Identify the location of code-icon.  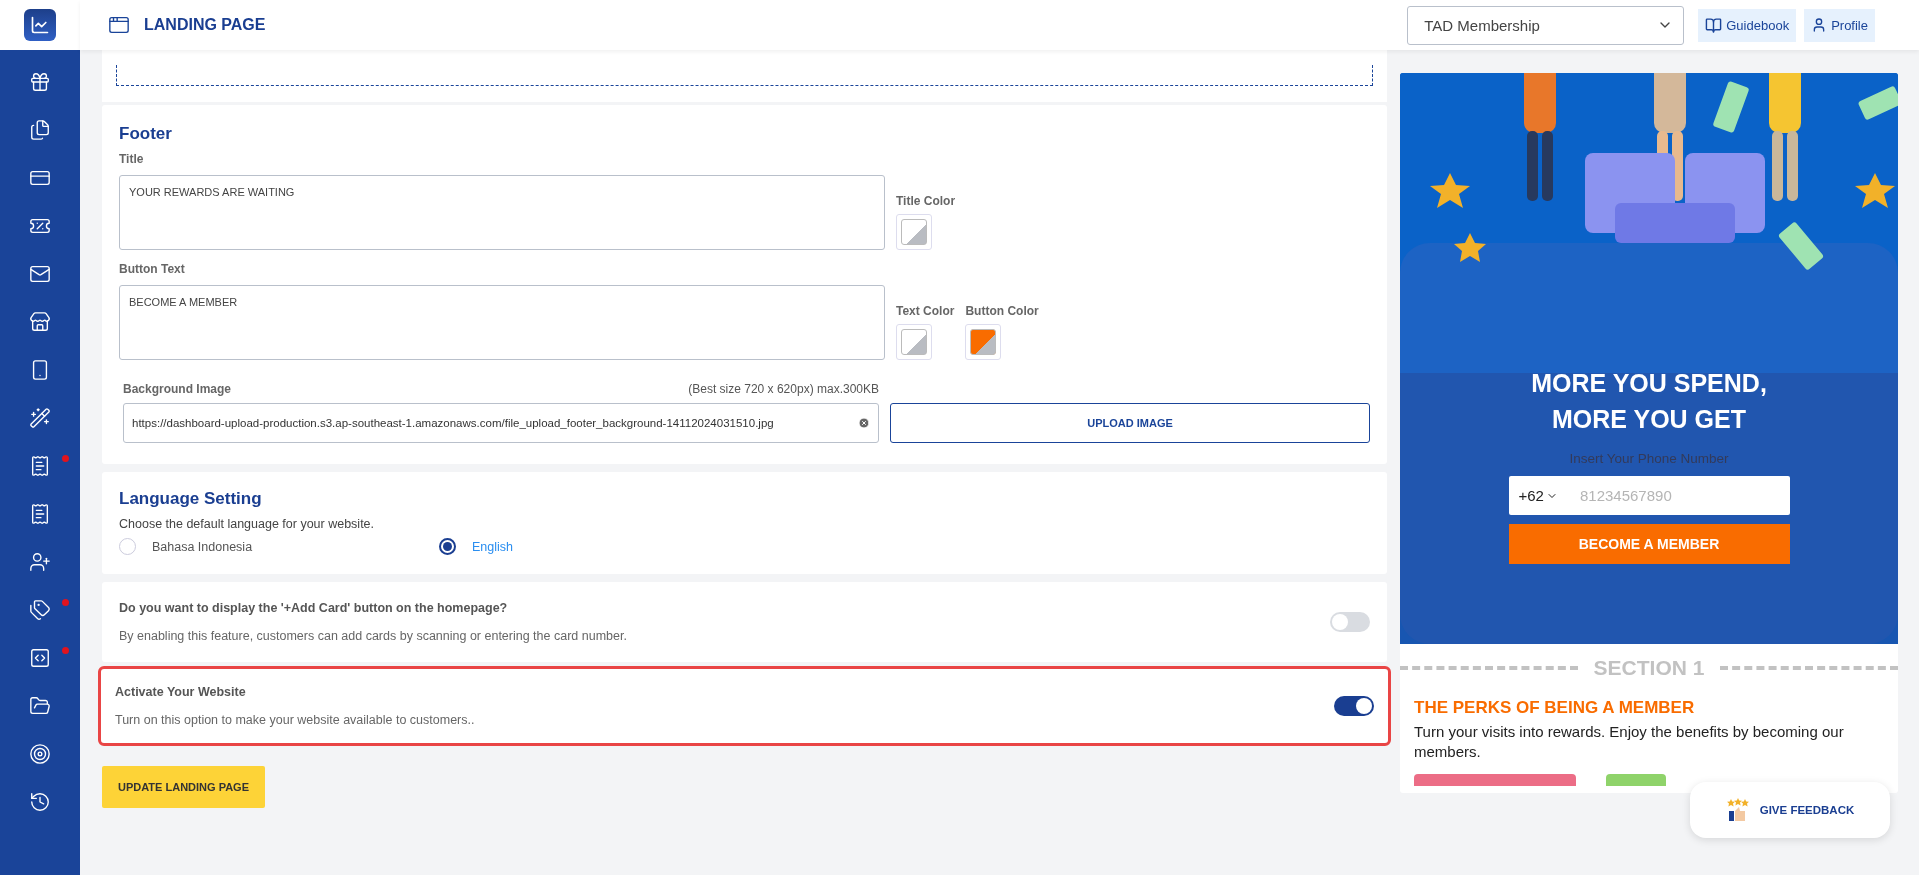
(40, 658).